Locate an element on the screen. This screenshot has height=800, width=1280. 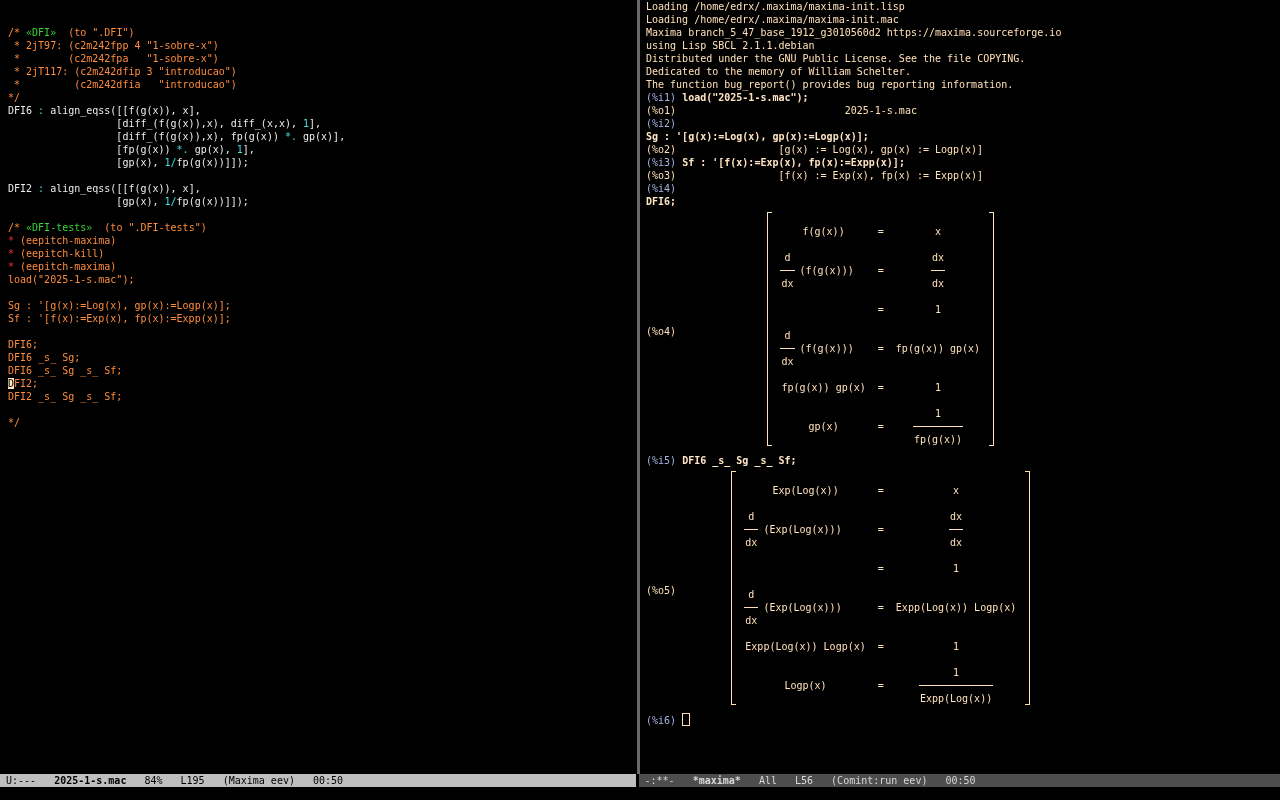
console-line: Maxima branch_5_47_base_1912_g3010560d2 https://maxima.sourceforge.io is located at coordinates (854, 32).